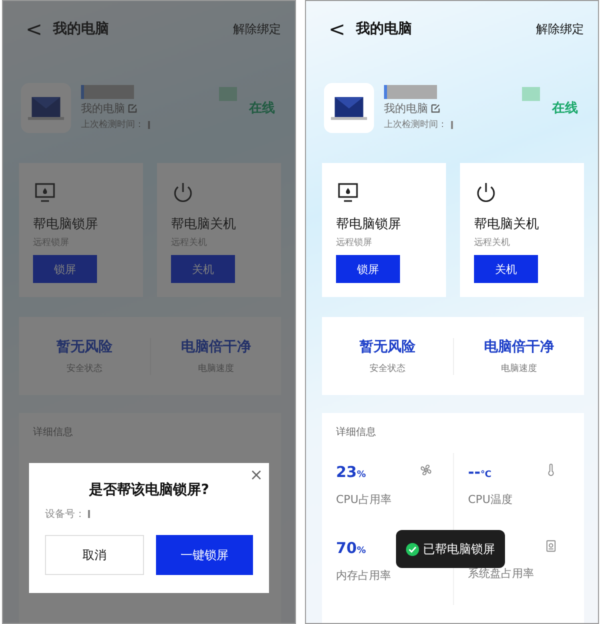 The image size is (600, 624). What do you see at coordinates (94, 555) in the screenshot?
I see `cancel-button: 取消` at bounding box center [94, 555].